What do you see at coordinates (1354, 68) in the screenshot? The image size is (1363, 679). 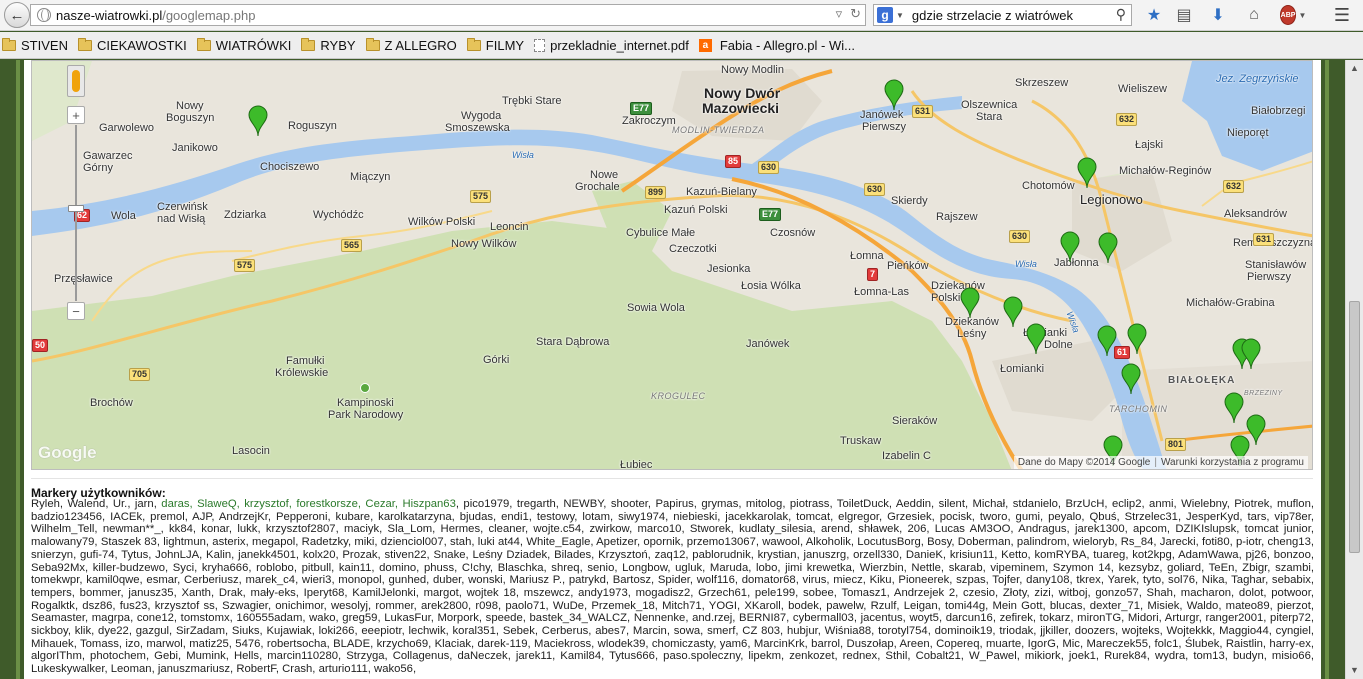 I see `scroll-up-arrow-icon: ▲` at bounding box center [1354, 68].